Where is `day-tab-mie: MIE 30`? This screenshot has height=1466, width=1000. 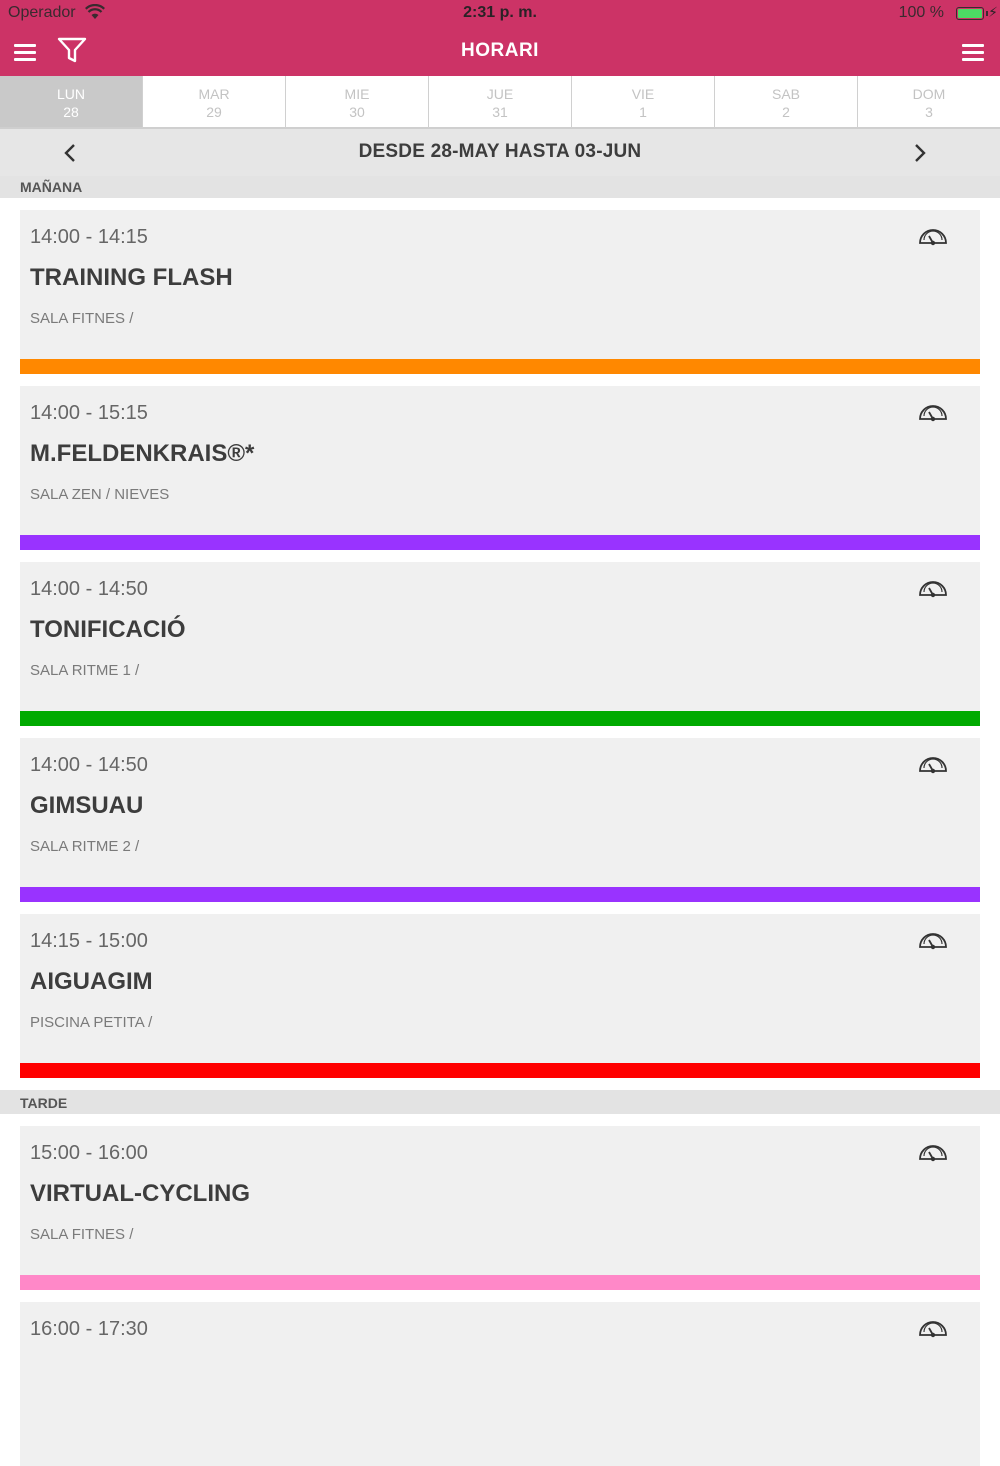 day-tab-mie: MIE 30 is located at coordinates (357, 102).